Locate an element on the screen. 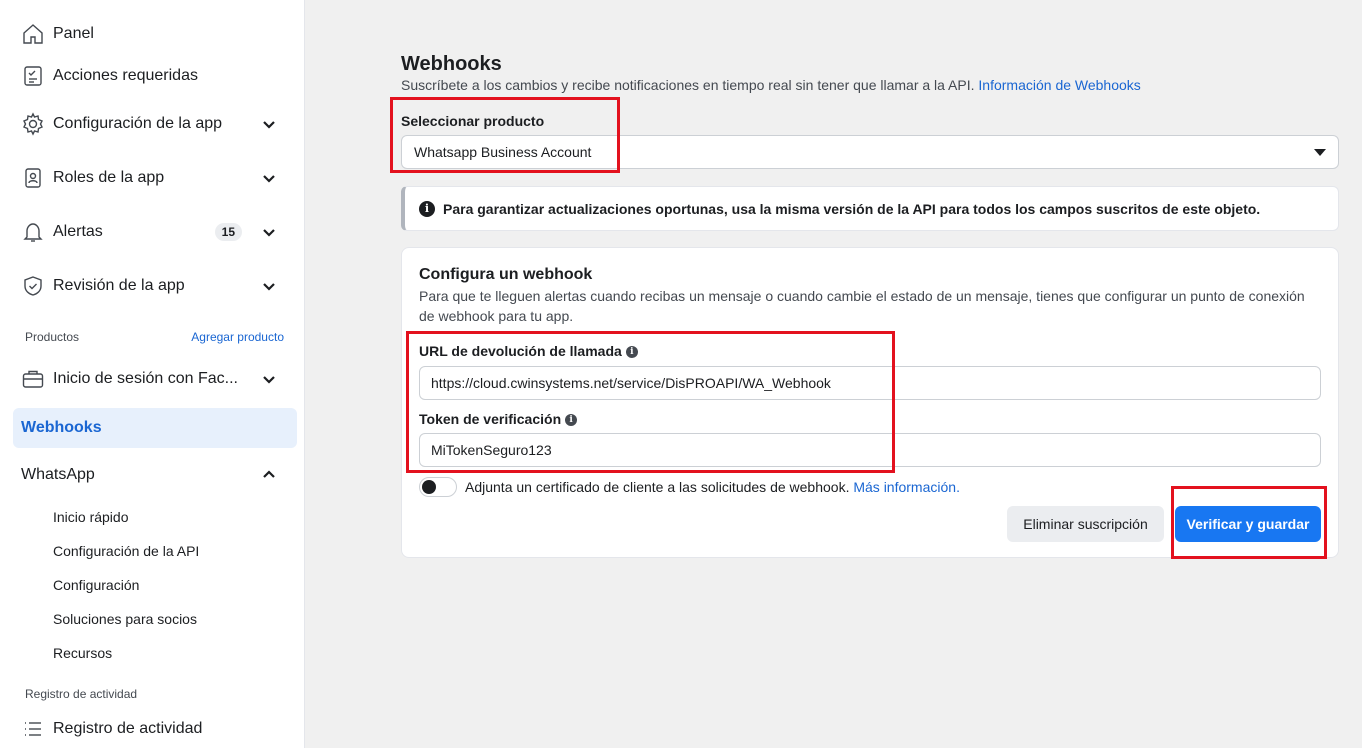  sidebar-item-label: Registro de actividad is located at coordinates (128, 728).